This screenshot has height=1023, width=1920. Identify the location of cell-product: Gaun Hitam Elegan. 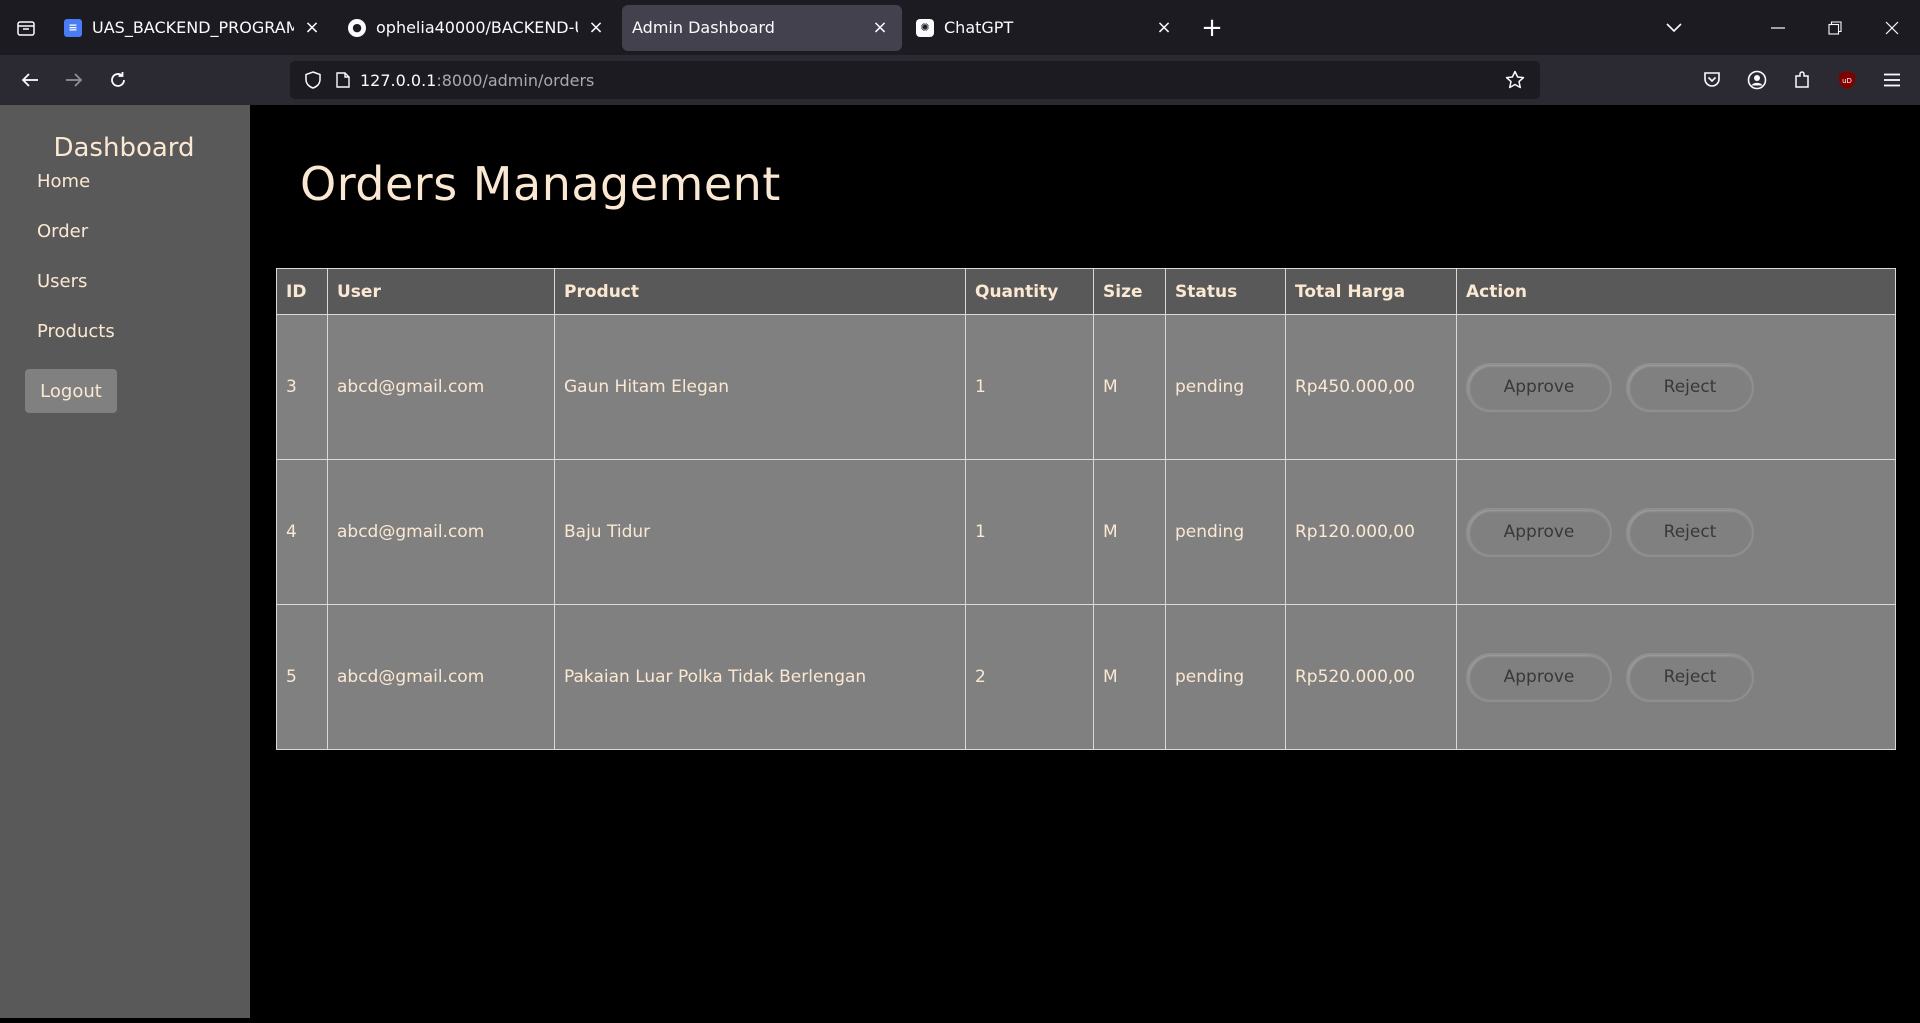
(760, 387).